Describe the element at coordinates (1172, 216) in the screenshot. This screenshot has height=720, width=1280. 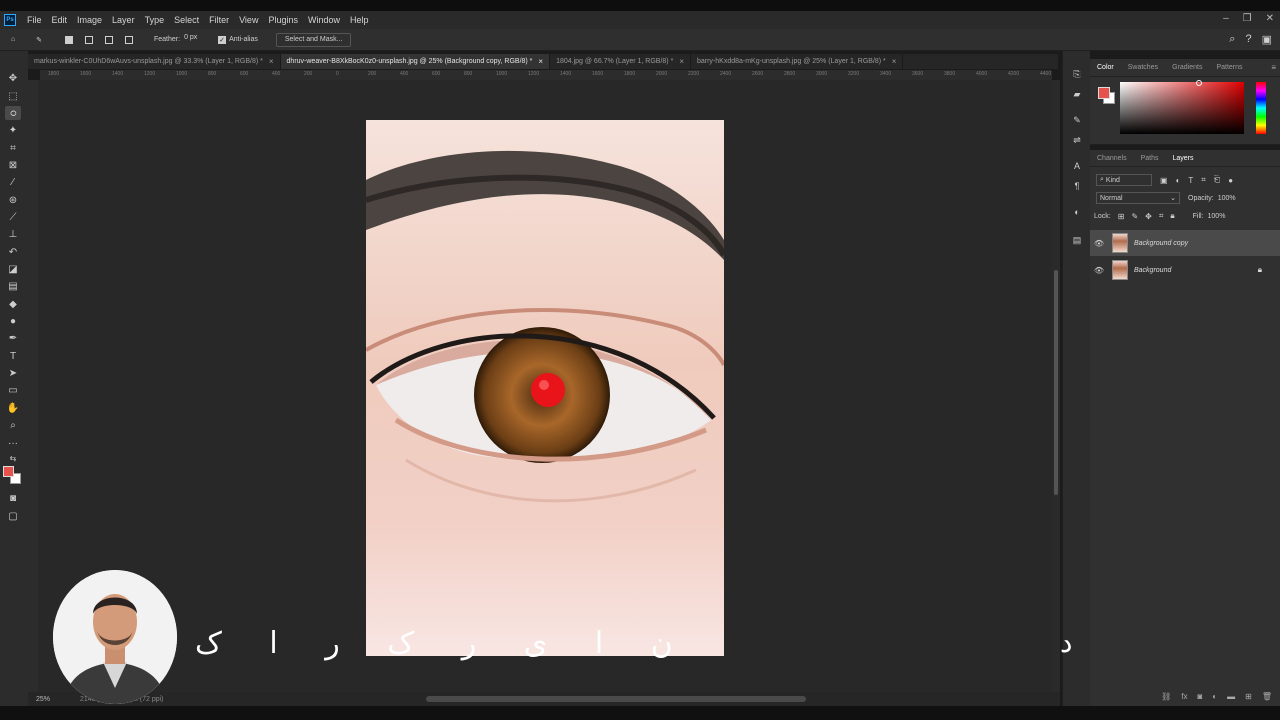
I see `lock-all-icon: 🔒︎` at that location.